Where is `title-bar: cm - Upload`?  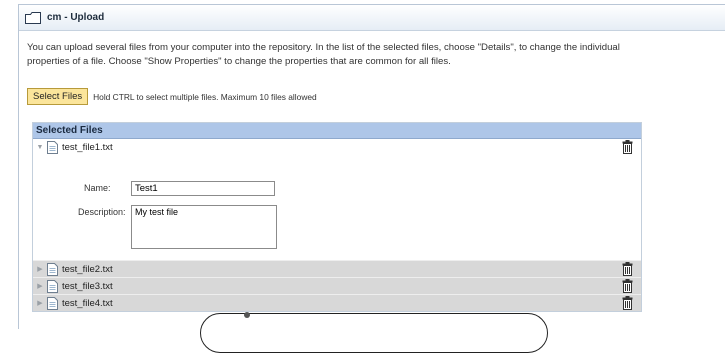 title-bar: cm - Upload is located at coordinates (372, 18).